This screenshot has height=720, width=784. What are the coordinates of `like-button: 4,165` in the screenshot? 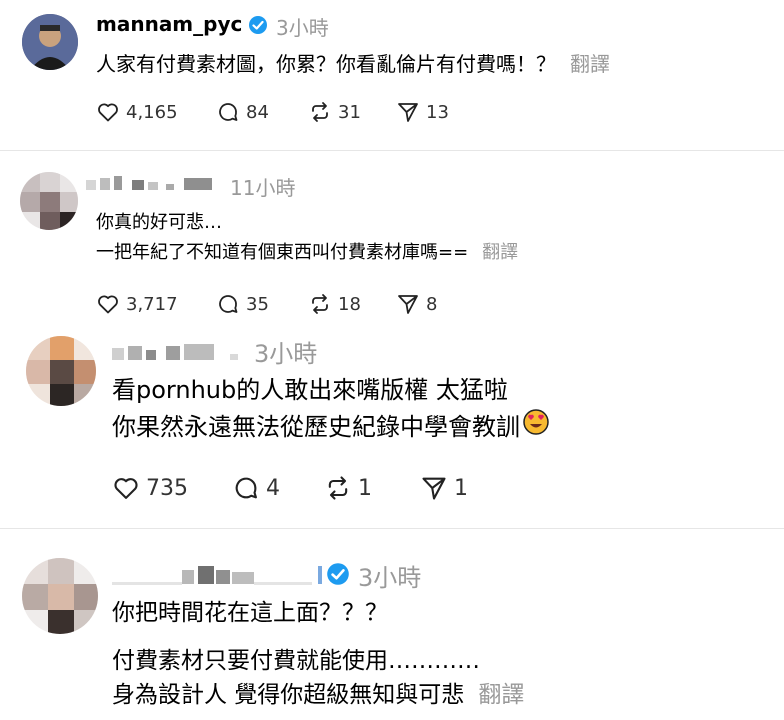 It's located at (156, 112).